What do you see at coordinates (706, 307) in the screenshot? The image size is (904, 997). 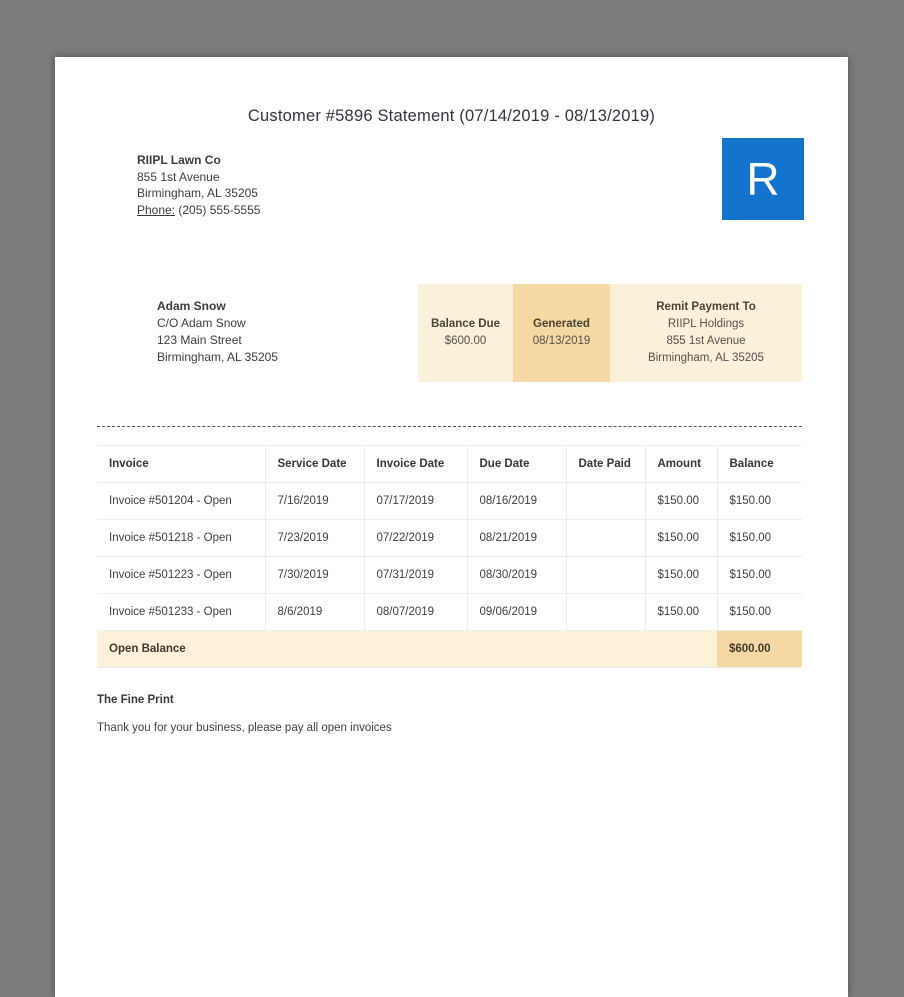 I see `remit-label: Remit Payment To` at bounding box center [706, 307].